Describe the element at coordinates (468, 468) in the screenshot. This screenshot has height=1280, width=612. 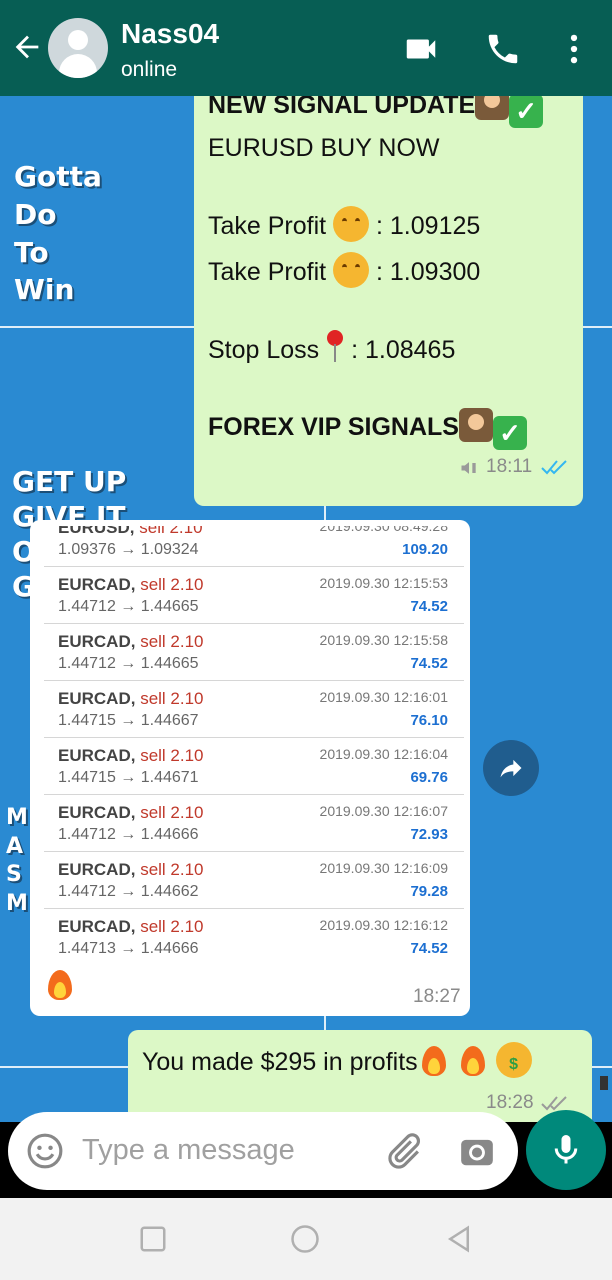
I see `broadcast-icon` at that location.